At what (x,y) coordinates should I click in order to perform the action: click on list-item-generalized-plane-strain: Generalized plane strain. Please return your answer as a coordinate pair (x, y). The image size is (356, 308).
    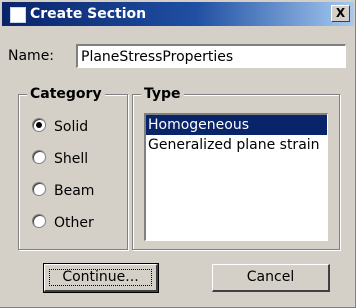
    Looking at the image, I should click on (236, 145).